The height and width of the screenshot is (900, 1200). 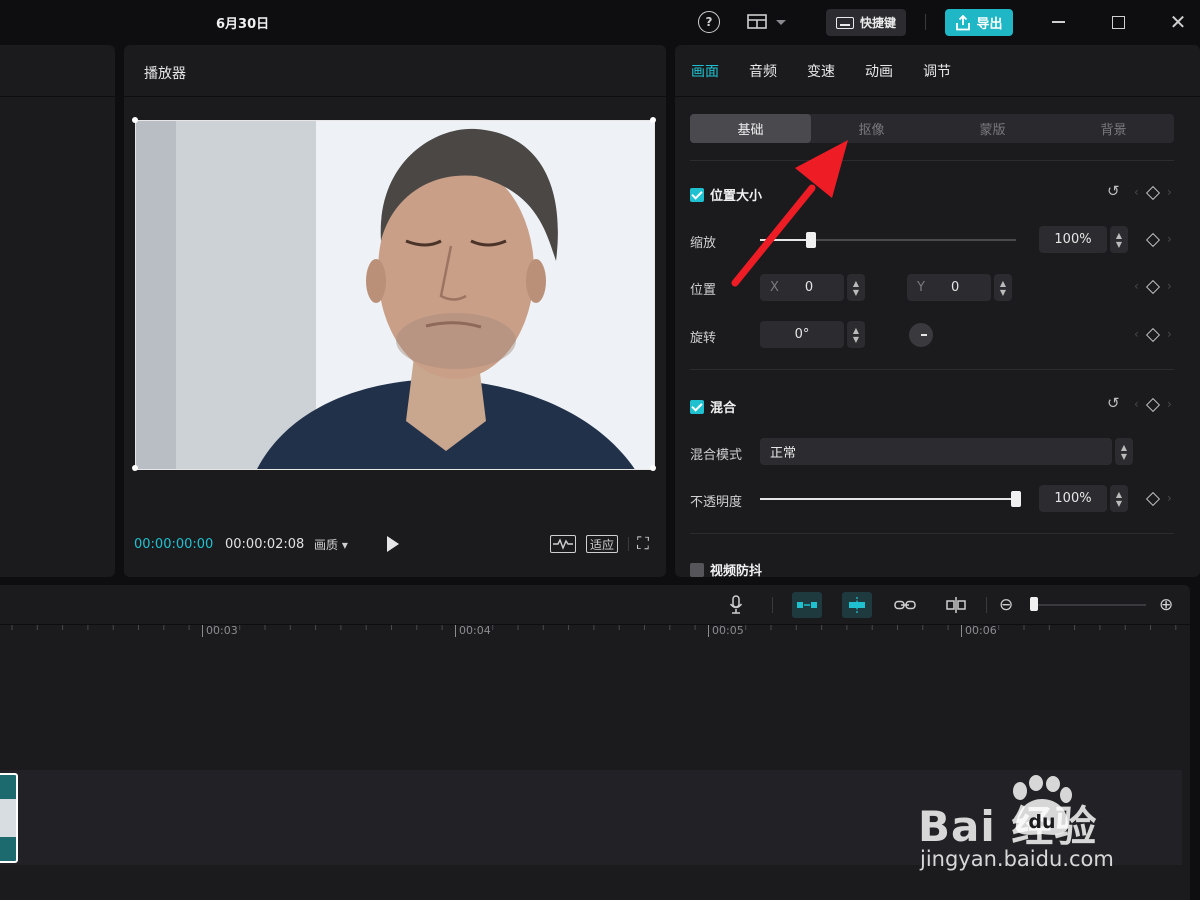 What do you see at coordinates (726, 194) in the screenshot?
I see `position-size-section: 位置大小` at bounding box center [726, 194].